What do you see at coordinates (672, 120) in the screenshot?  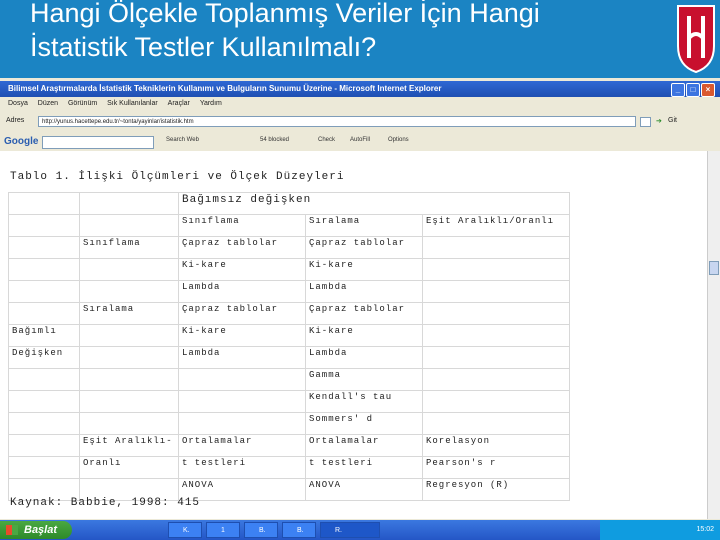 I see `go-button: Git` at bounding box center [672, 120].